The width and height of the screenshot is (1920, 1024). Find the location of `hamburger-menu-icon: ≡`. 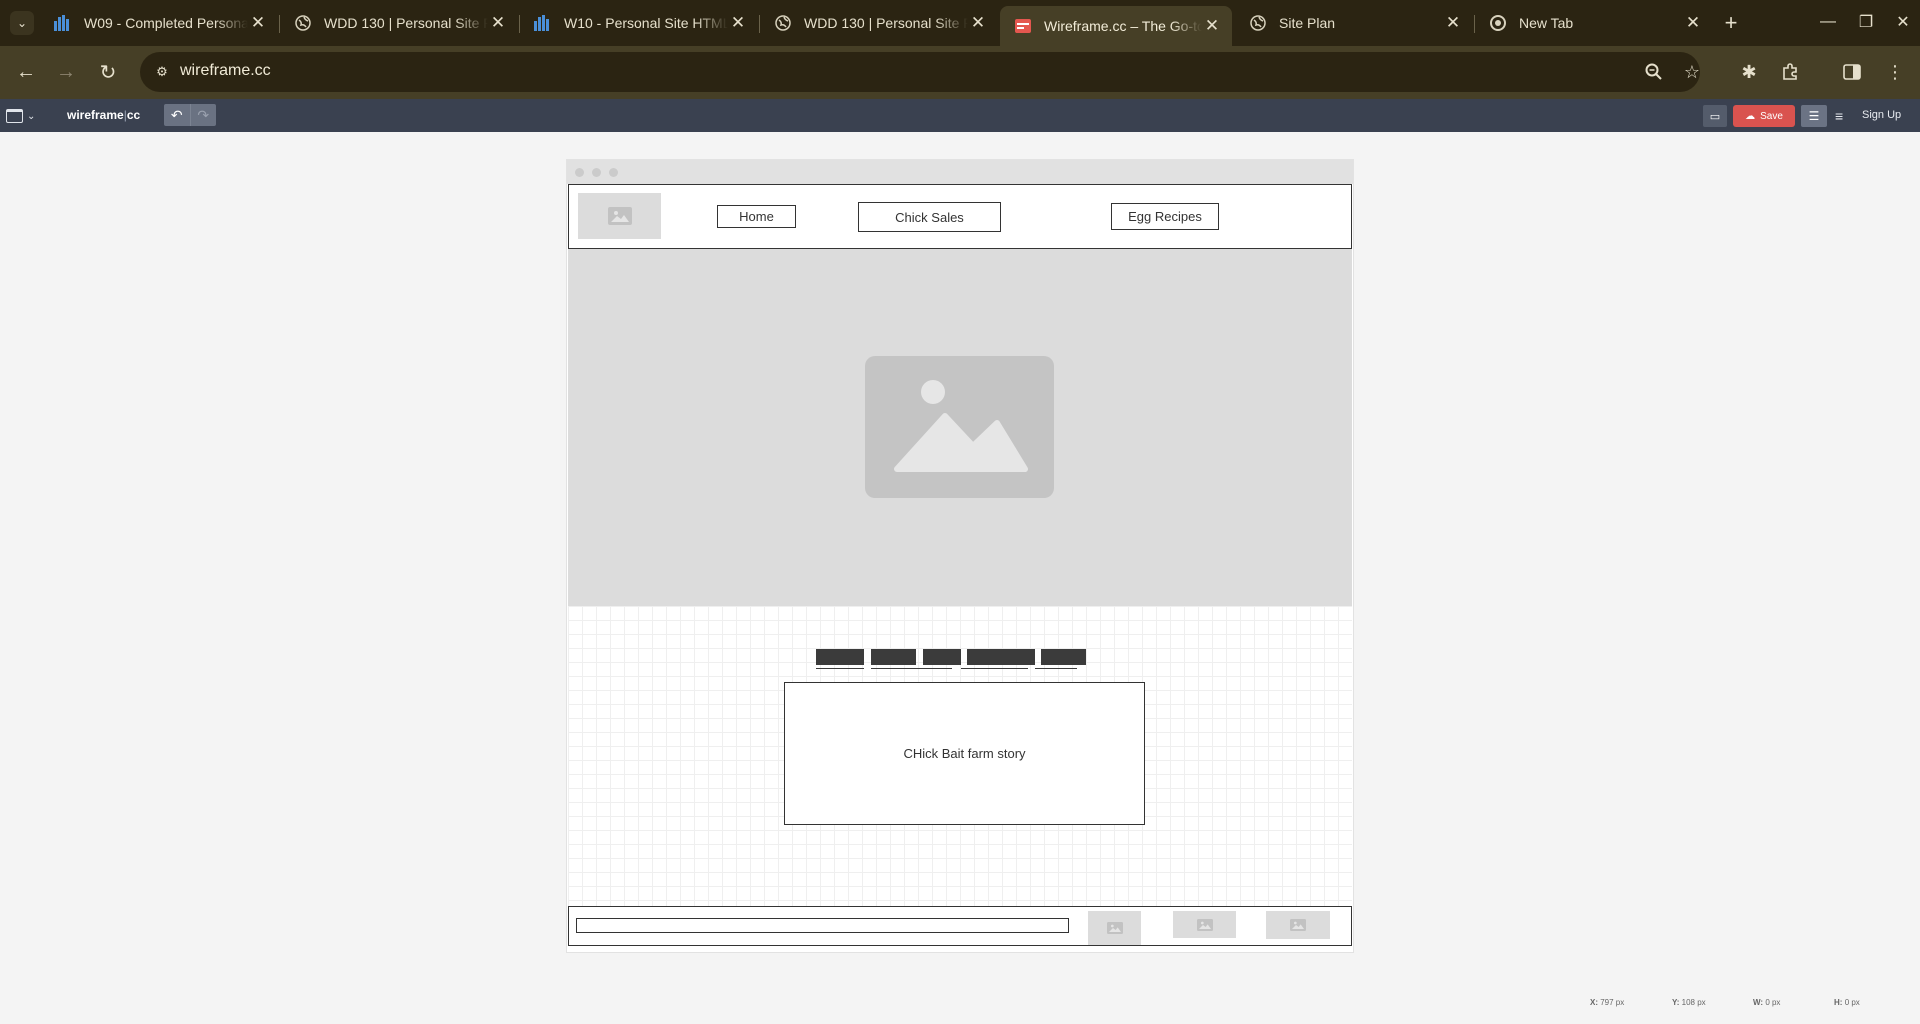

hamburger-menu-icon: ≡ is located at coordinates (1839, 116).